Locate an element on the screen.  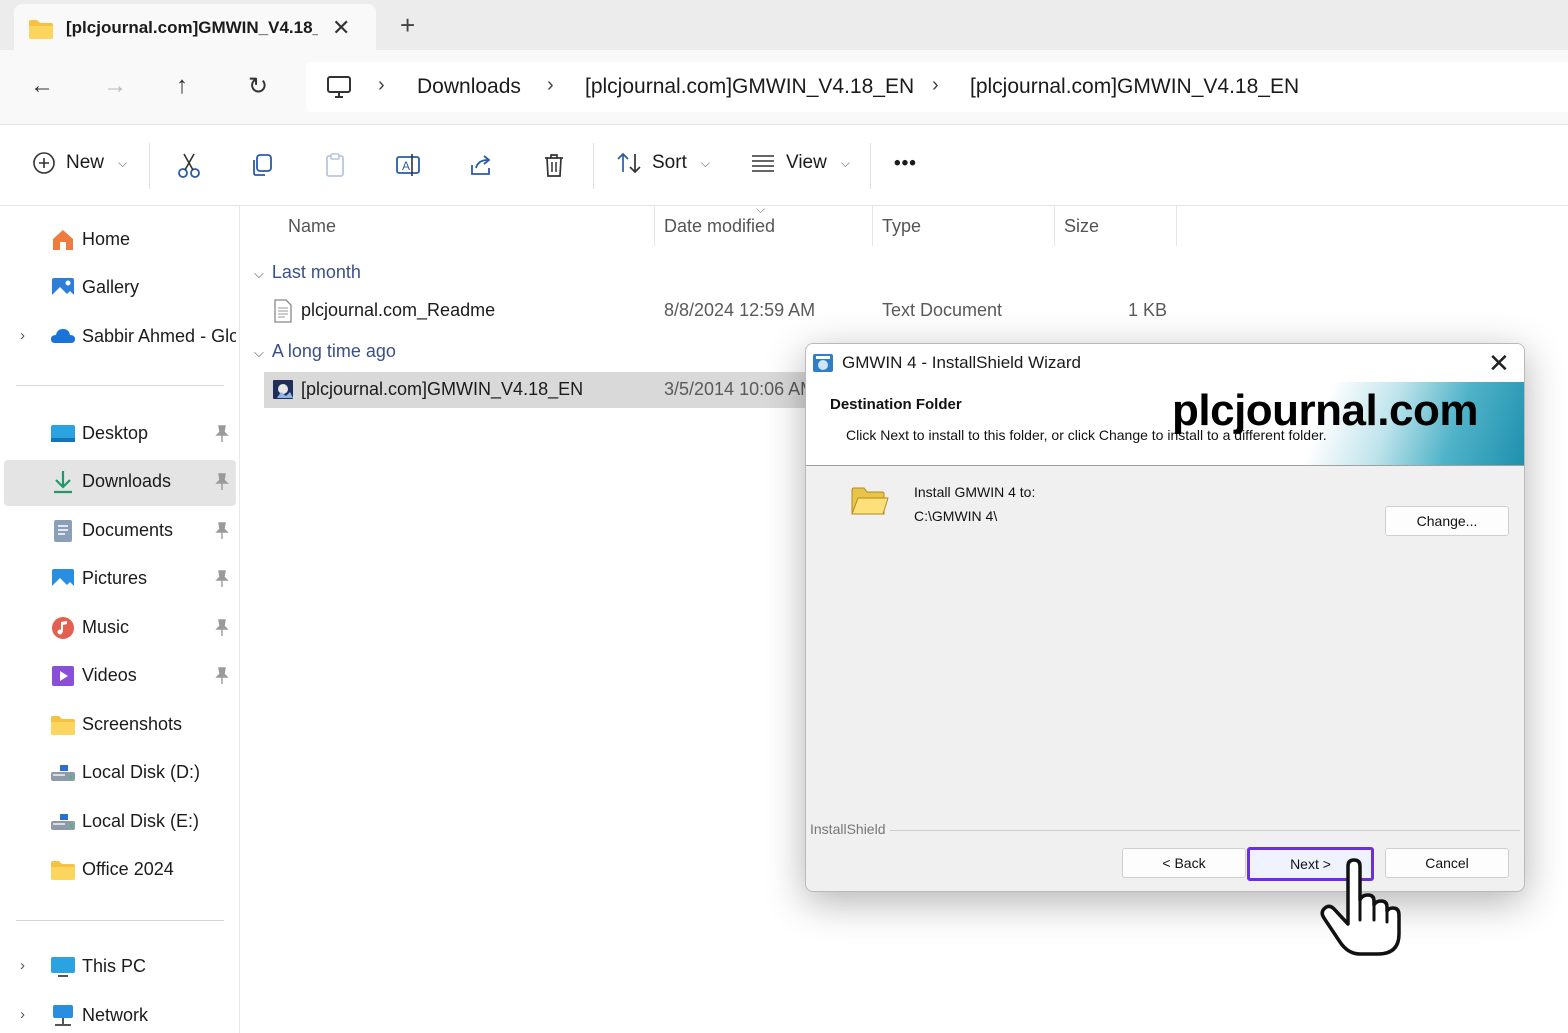
group-header-last-month: ⌵ Last month is located at coordinates (307, 272).